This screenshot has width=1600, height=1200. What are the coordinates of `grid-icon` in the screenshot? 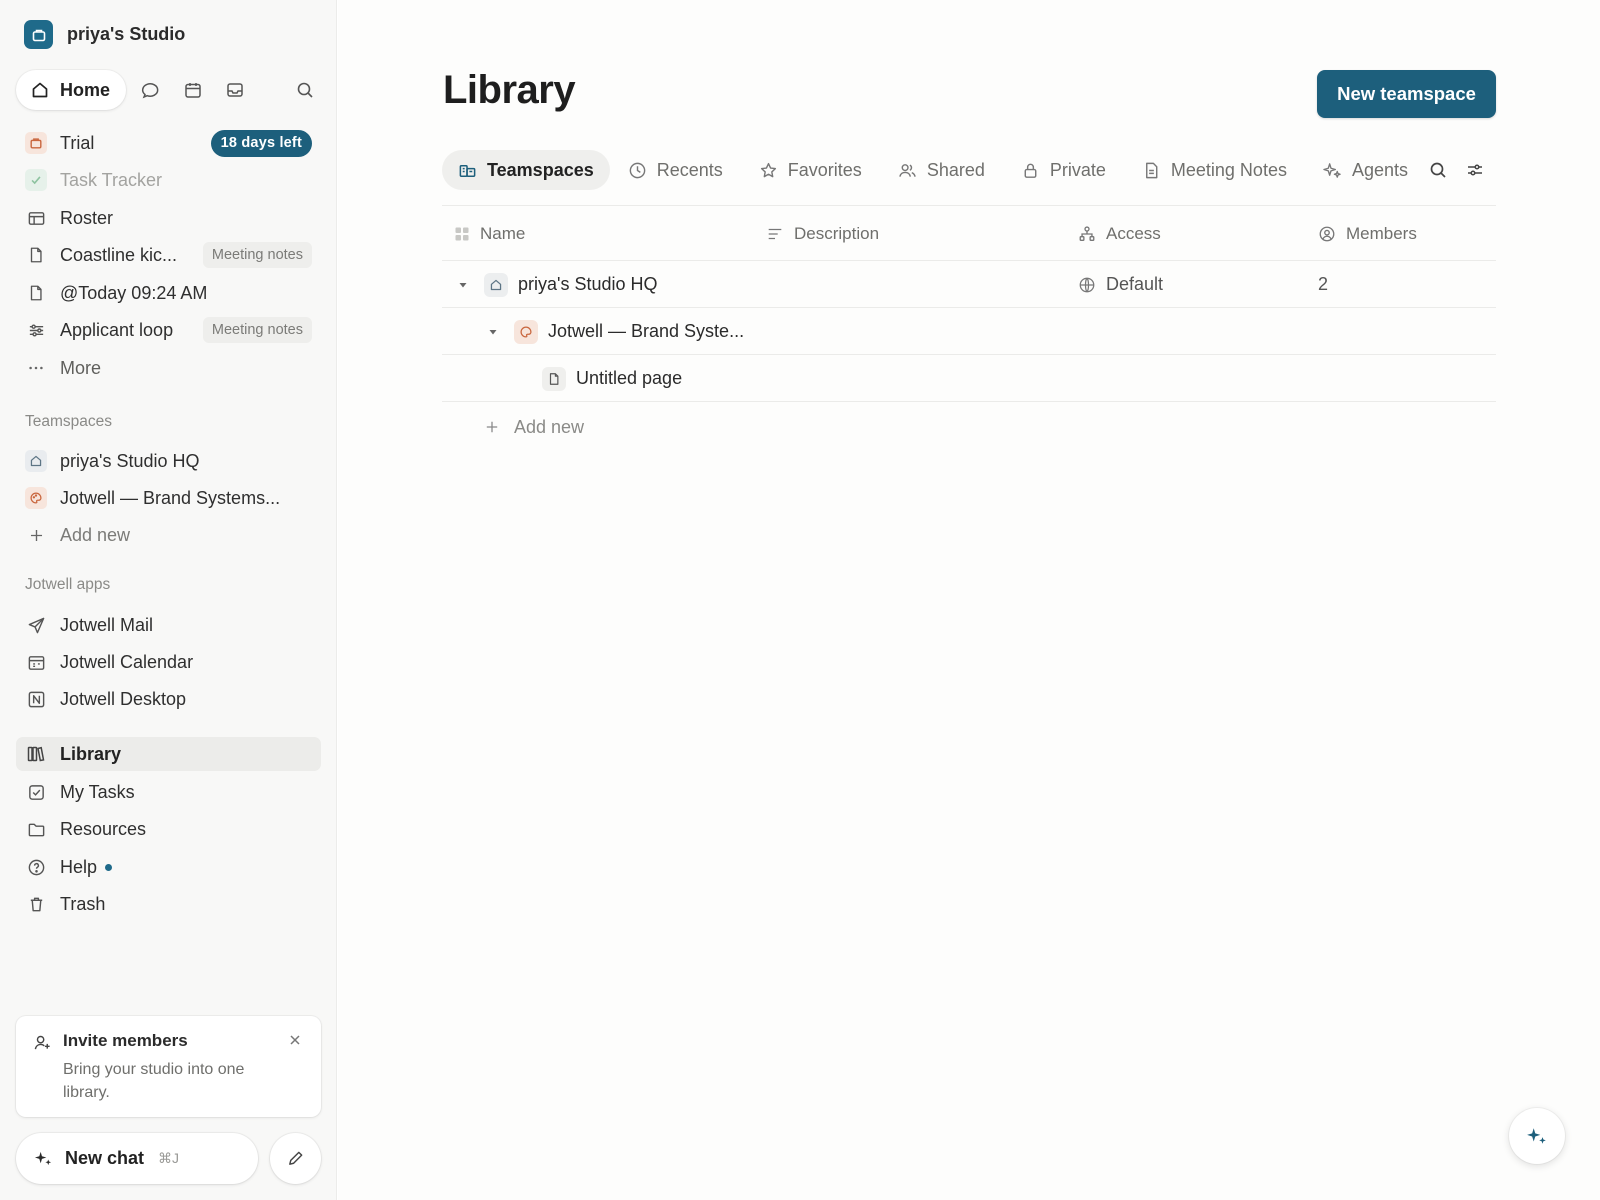 It's located at (462, 234).